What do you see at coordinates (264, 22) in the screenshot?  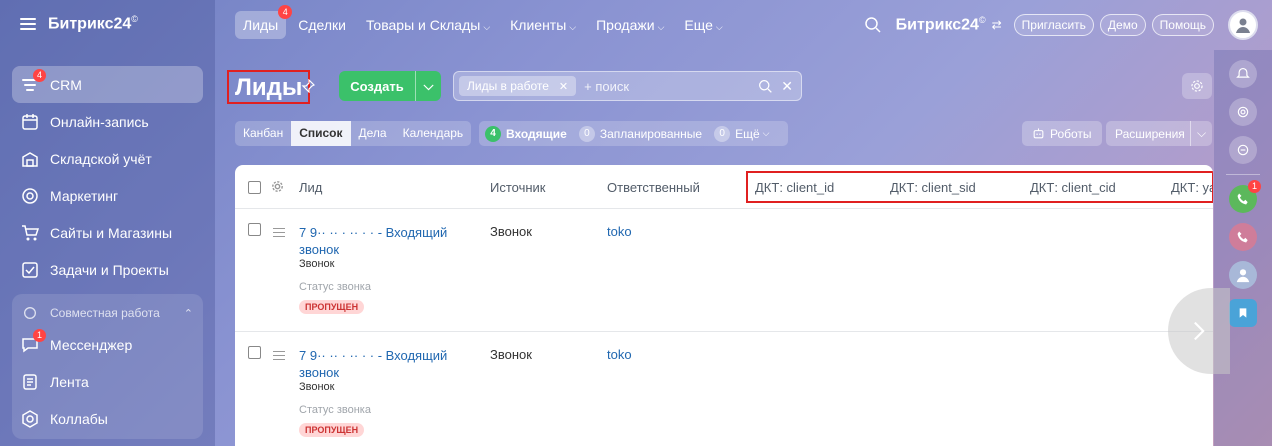 I see `tab-leads: Лиды 4` at bounding box center [264, 22].